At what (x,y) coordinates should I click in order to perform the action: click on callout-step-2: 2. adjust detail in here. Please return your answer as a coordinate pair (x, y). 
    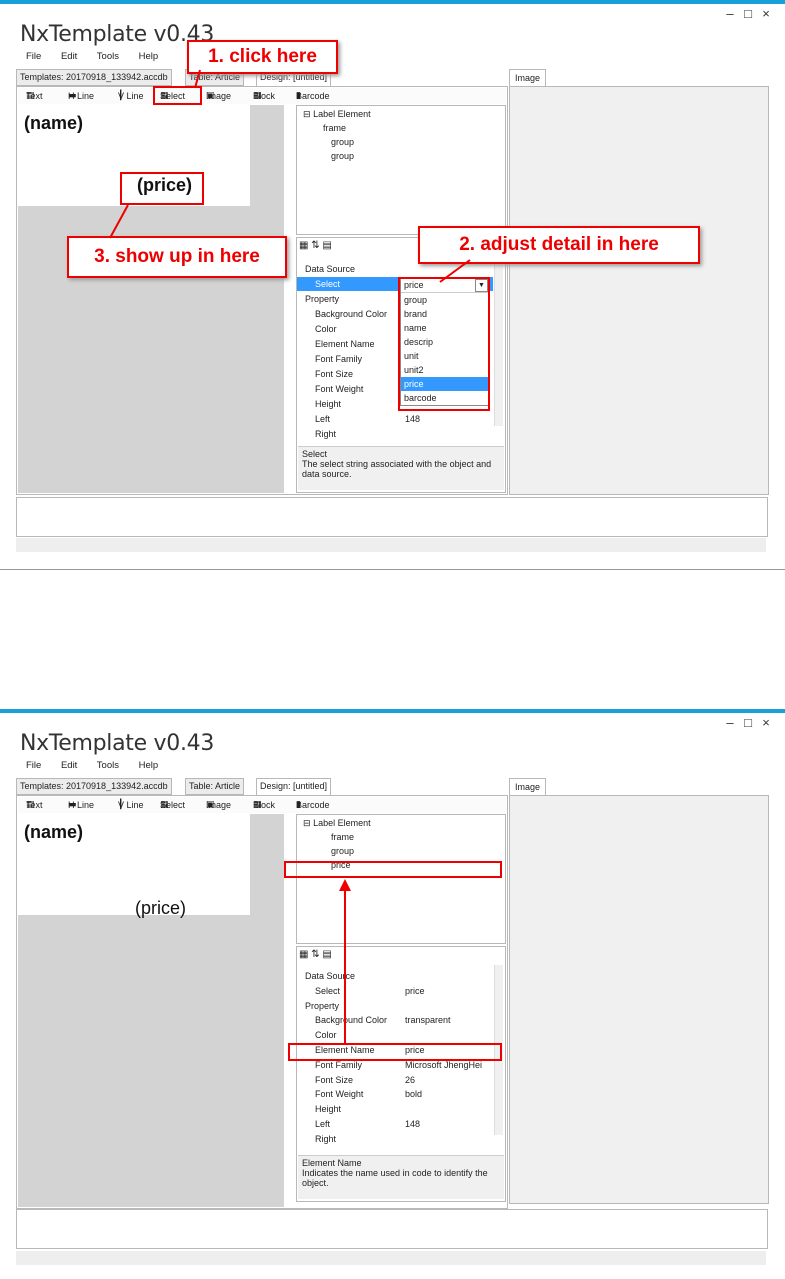
    Looking at the image, I should click on (559, 245).